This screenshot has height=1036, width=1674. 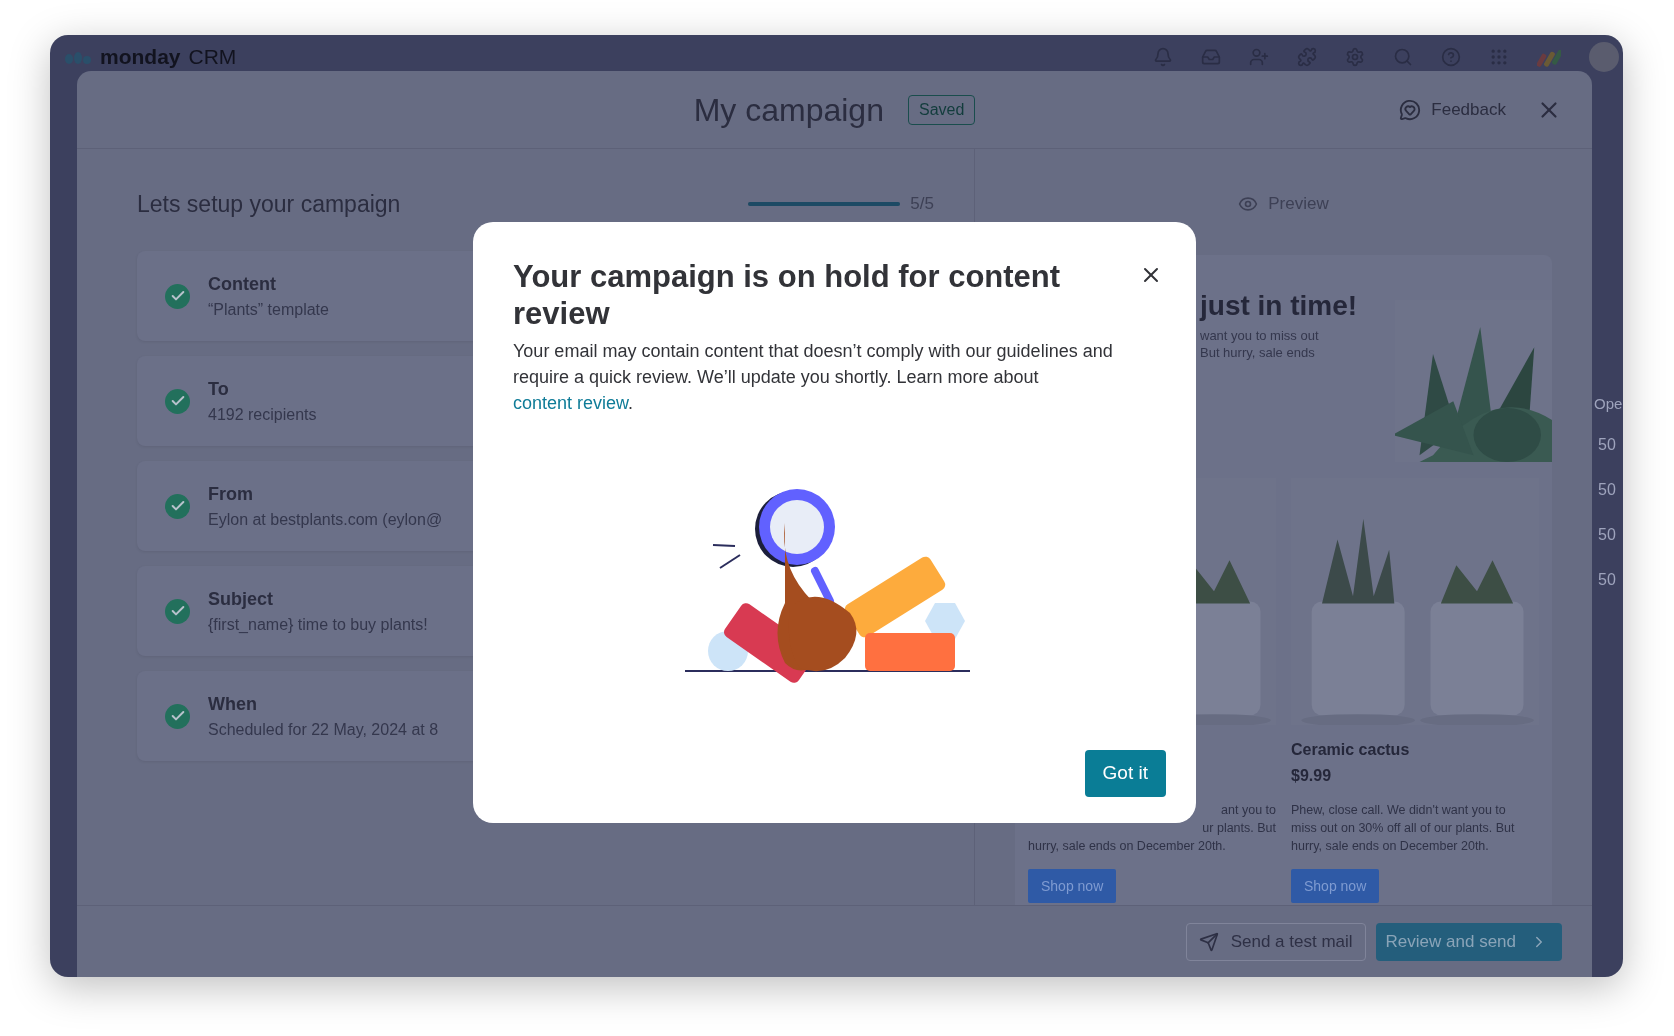 What do you see at coordinates (1260, 335) in the screenshot?
I see `hero-text: want you to miss out` at bounding box center [1260, 335].